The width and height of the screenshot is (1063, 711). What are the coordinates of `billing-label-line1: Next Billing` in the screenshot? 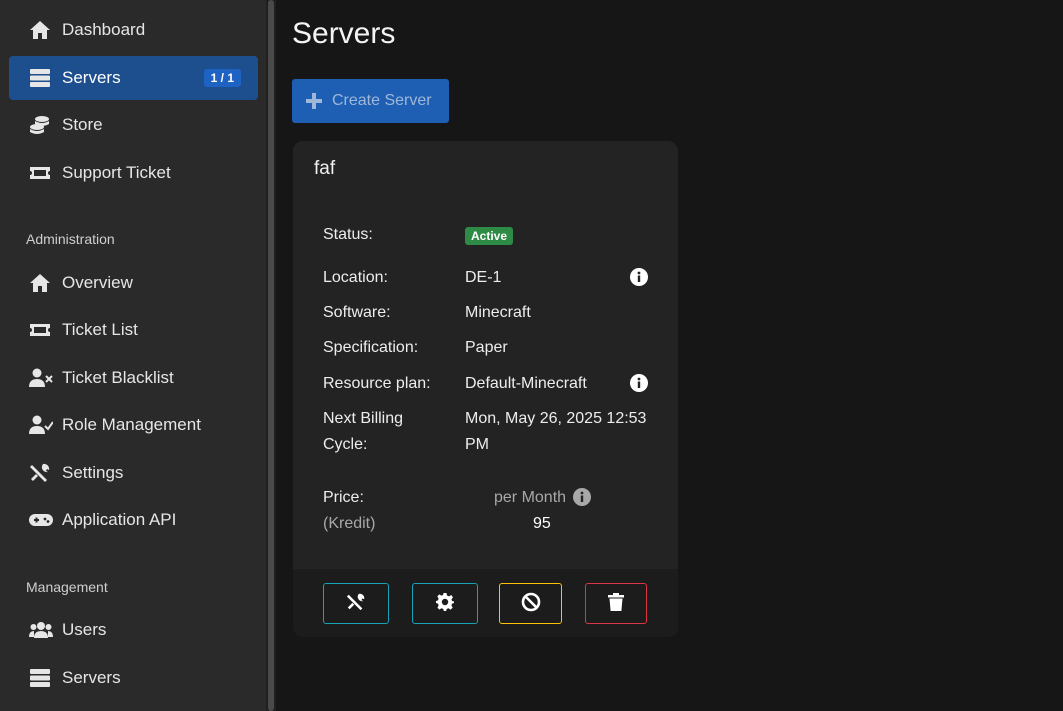 It's located at (363, 418).